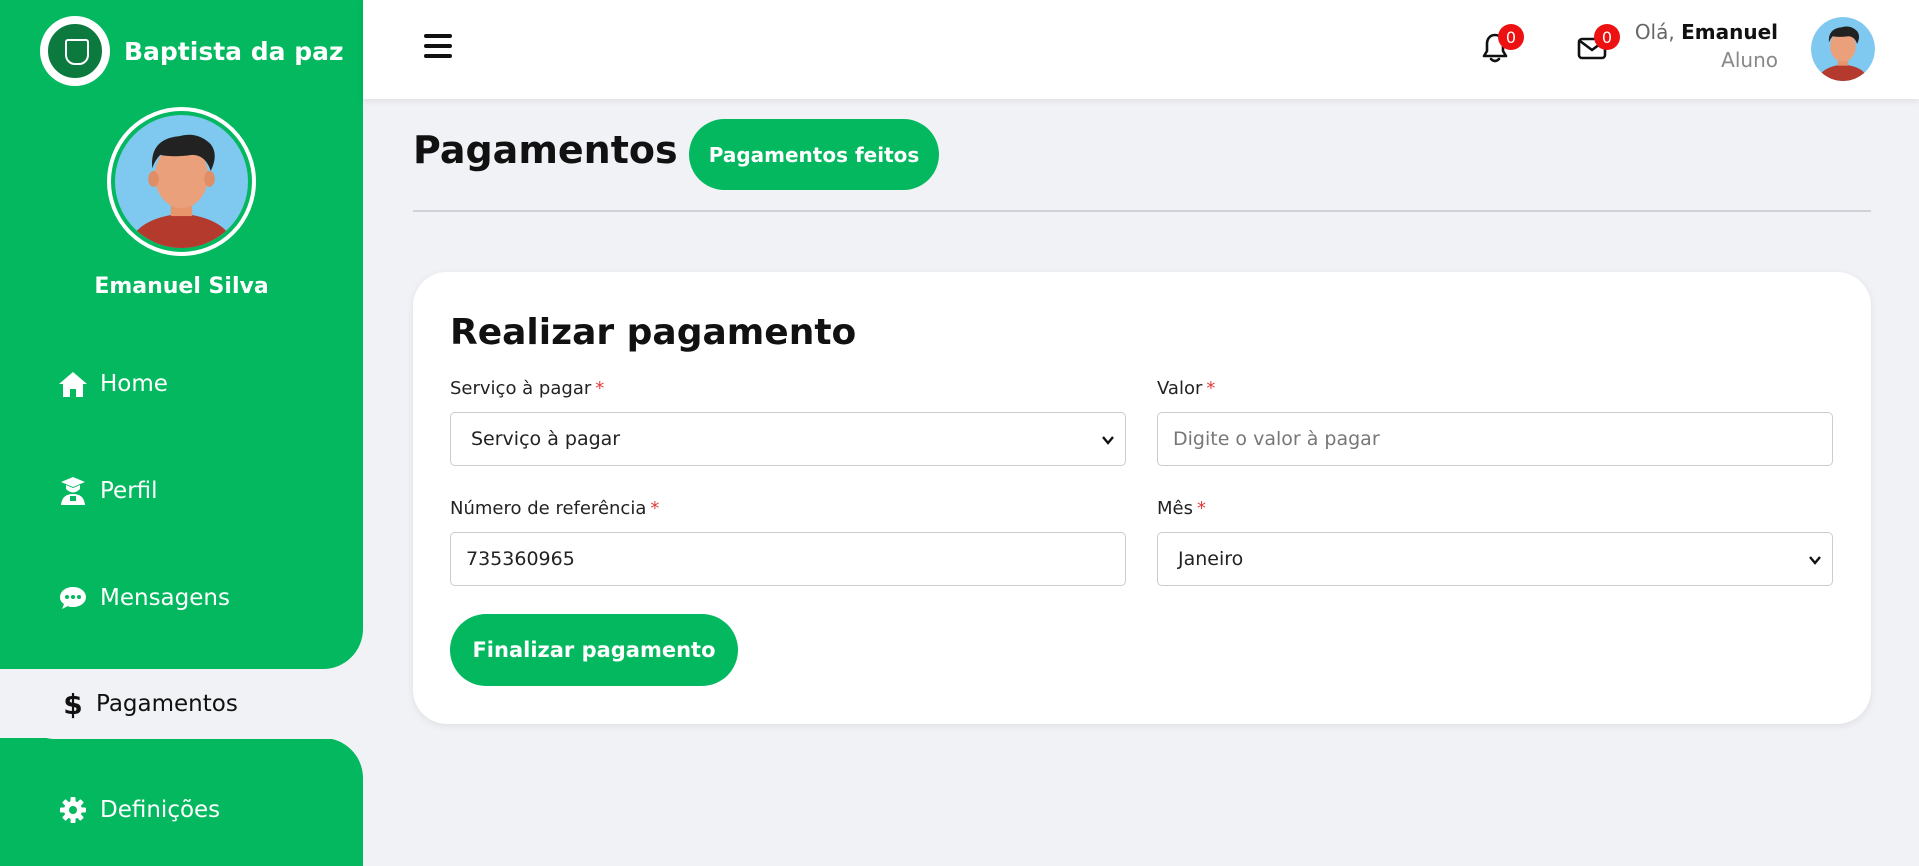  Describe the element at coordinates (165, 598) in the screenshot. I see `sidebar-item-label: Mensagens` at that location.